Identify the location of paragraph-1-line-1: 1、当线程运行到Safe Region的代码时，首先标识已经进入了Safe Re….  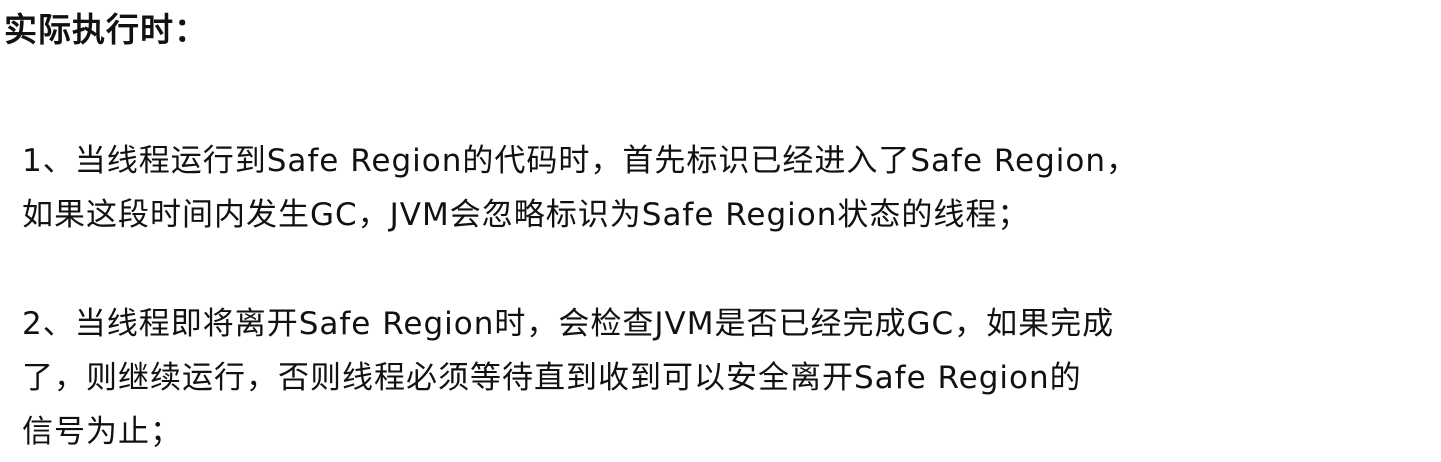
(580, 161).